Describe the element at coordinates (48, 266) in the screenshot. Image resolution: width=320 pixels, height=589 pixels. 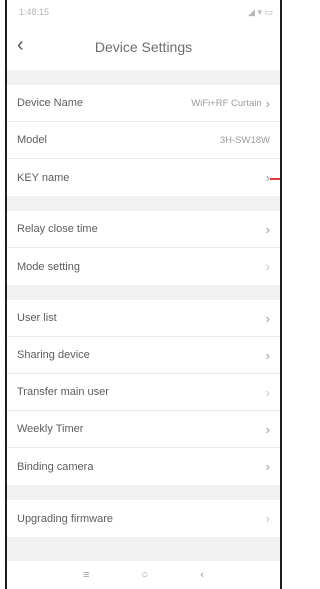
I see `row-label: Mode setting` at that location.